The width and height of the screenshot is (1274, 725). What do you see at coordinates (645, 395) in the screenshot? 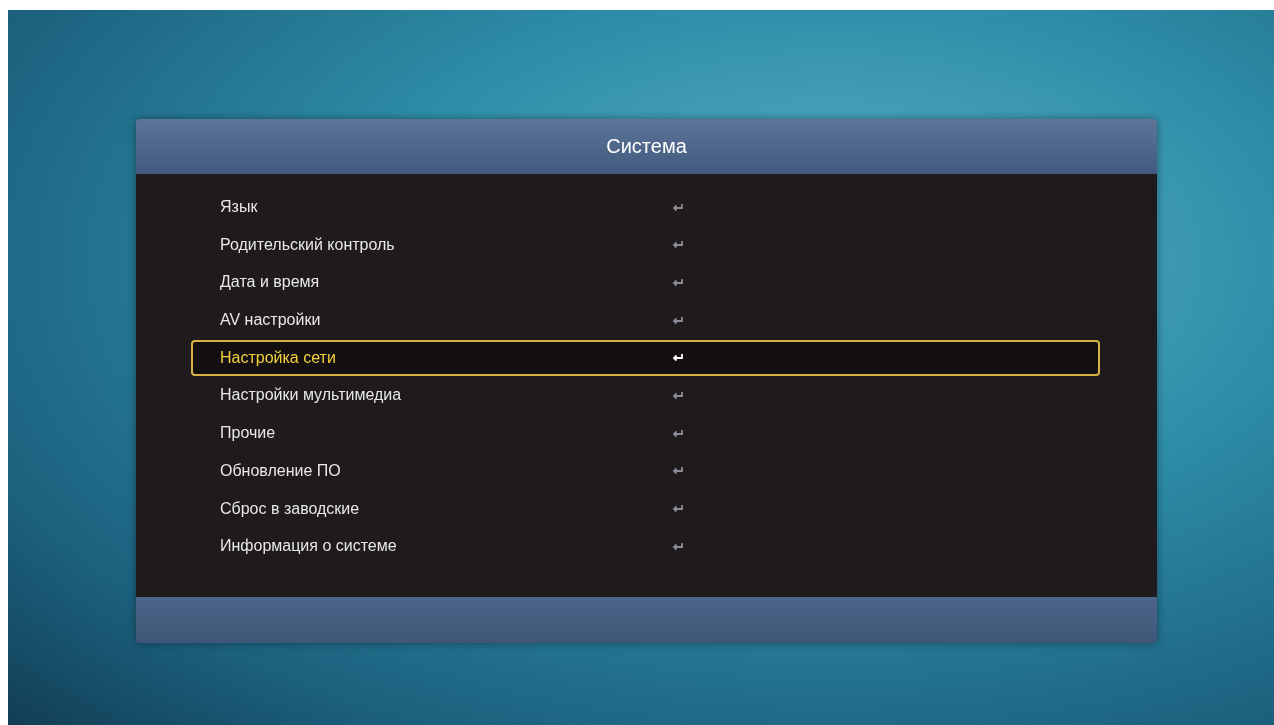
I see `menu-item: Настройки мультимедиа` at bounding box center [645, 395].